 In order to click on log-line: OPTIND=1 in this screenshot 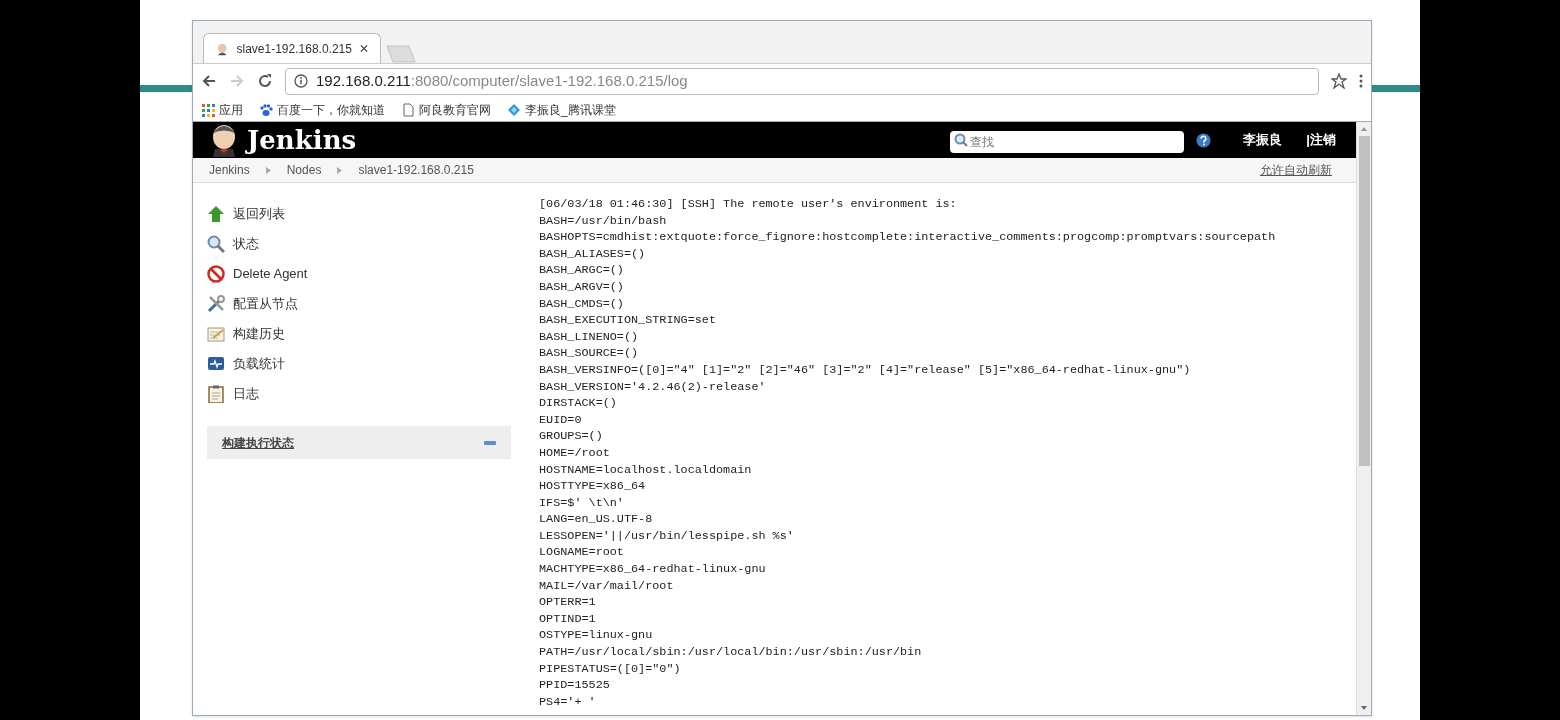, I will do `click(568, 619)`.